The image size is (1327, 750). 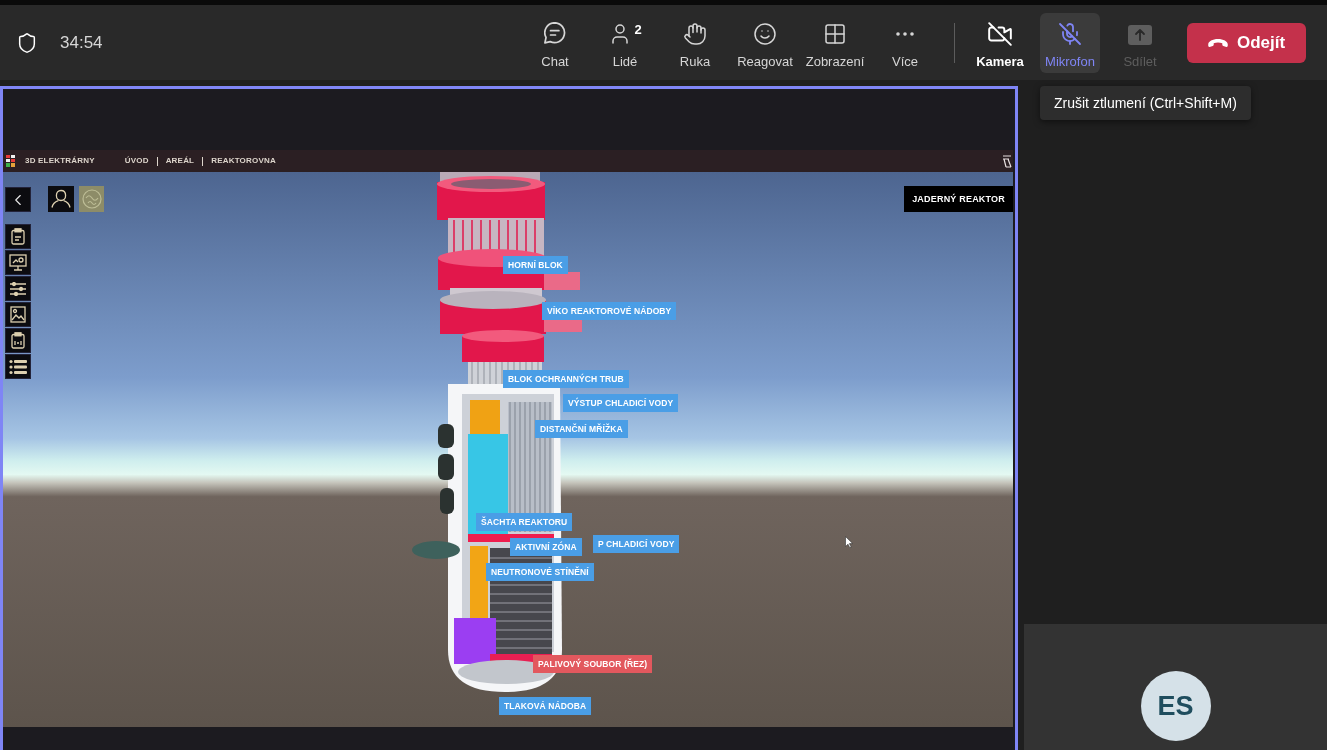 I want to click on react-button: Reagovat, so click(x=765, y=42).